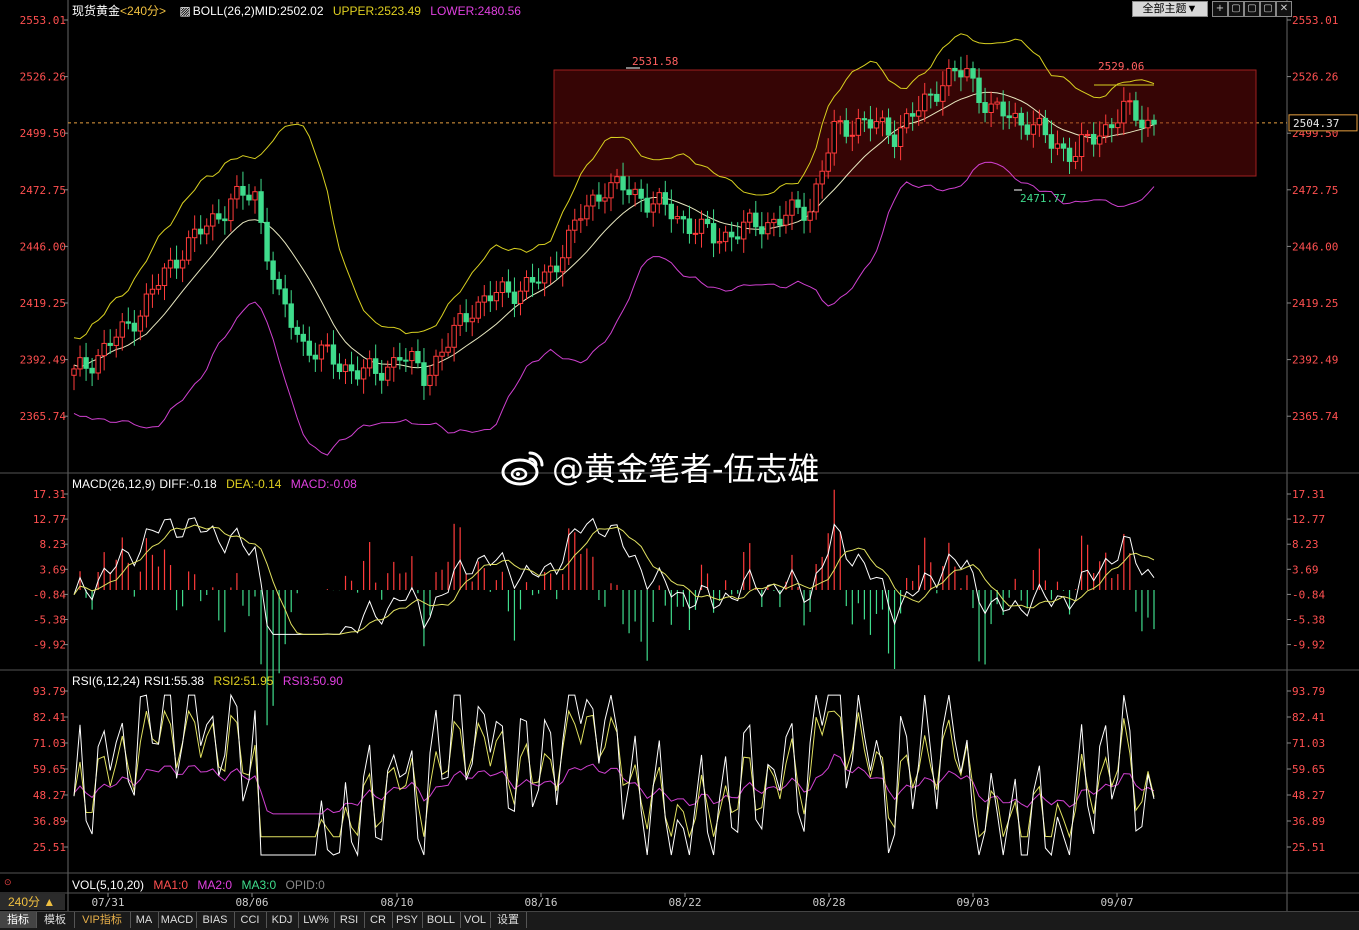  Describe the element at coordinates (96, 11) in the screenshot. I see `symbol-name: 现货黄金` at that location.